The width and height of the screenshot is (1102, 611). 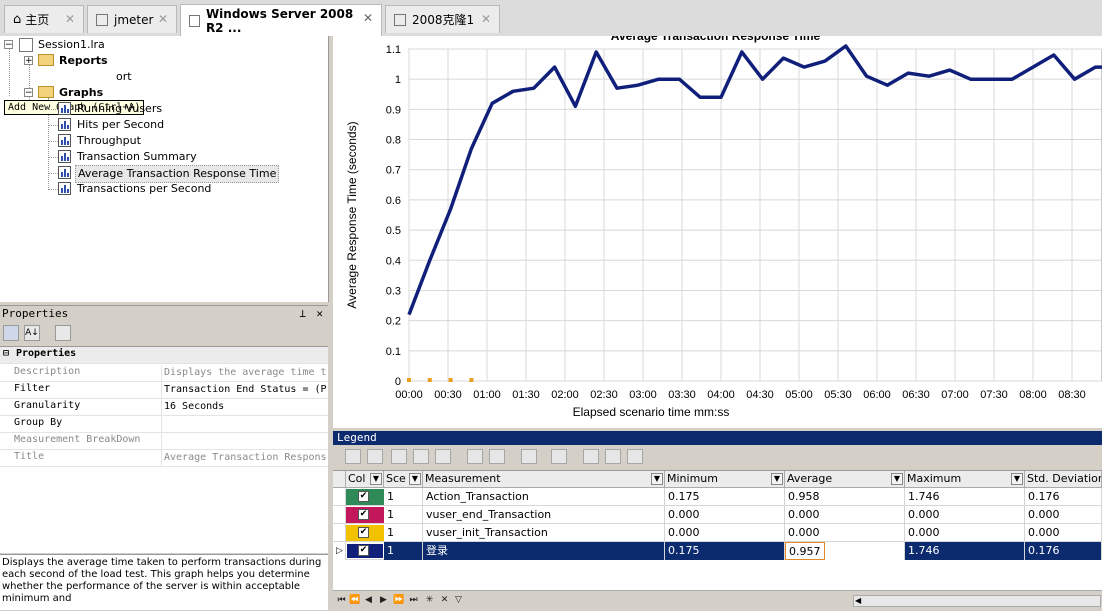 I want to click on delete-icon: ✕, so click(x=444, y=600).